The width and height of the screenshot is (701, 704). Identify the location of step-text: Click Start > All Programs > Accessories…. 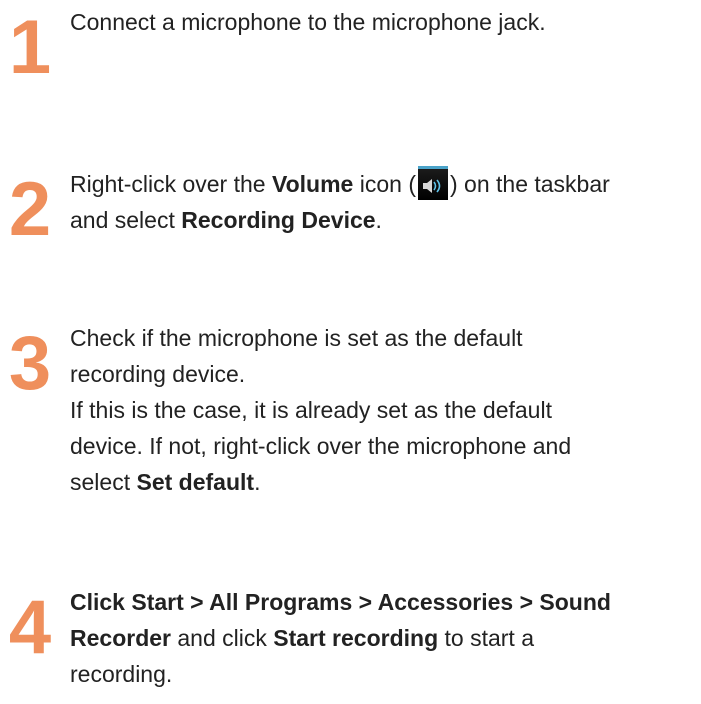
(384, 638).